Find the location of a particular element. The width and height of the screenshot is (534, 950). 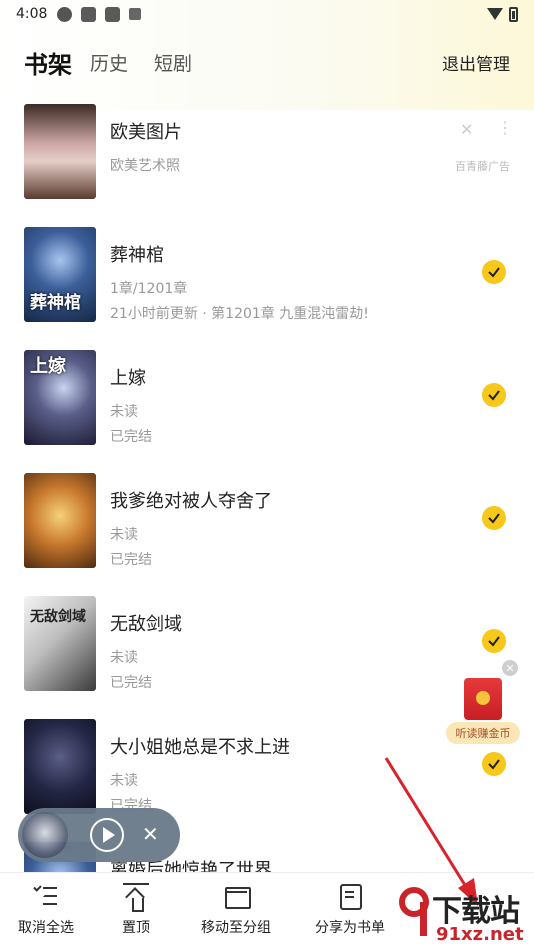

book-cover: 葬神棺 is located at coordinates (60, 274).